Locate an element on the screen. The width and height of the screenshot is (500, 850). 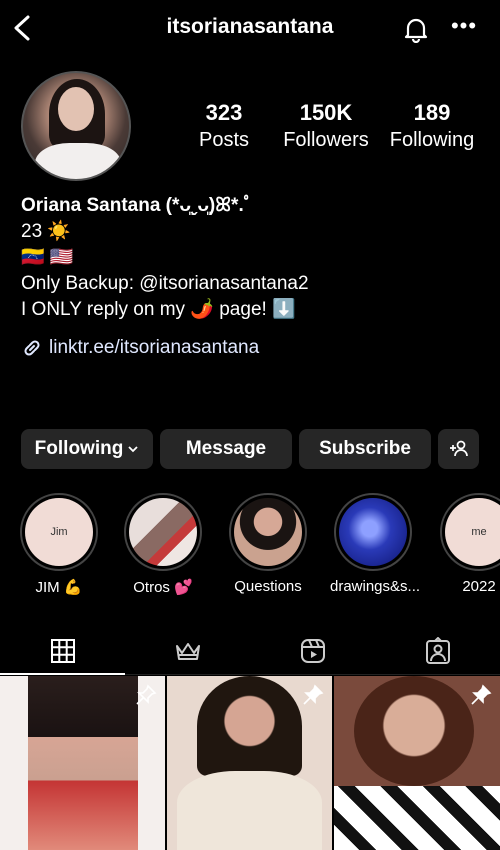
highlight-cover-text: me is located at coordinates (479, 532).